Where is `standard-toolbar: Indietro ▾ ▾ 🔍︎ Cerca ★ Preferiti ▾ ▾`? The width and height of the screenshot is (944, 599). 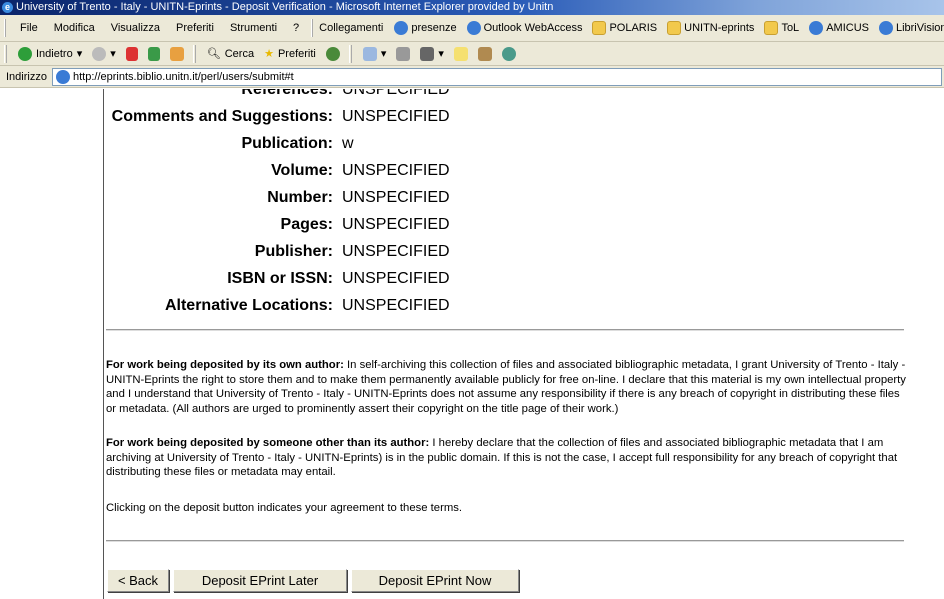 standard-toolbar: Indietro ▾ ▾ 🔍︎ Cerca ★ Preferiti ▾ ▾ is located at coordinates (472, 54).